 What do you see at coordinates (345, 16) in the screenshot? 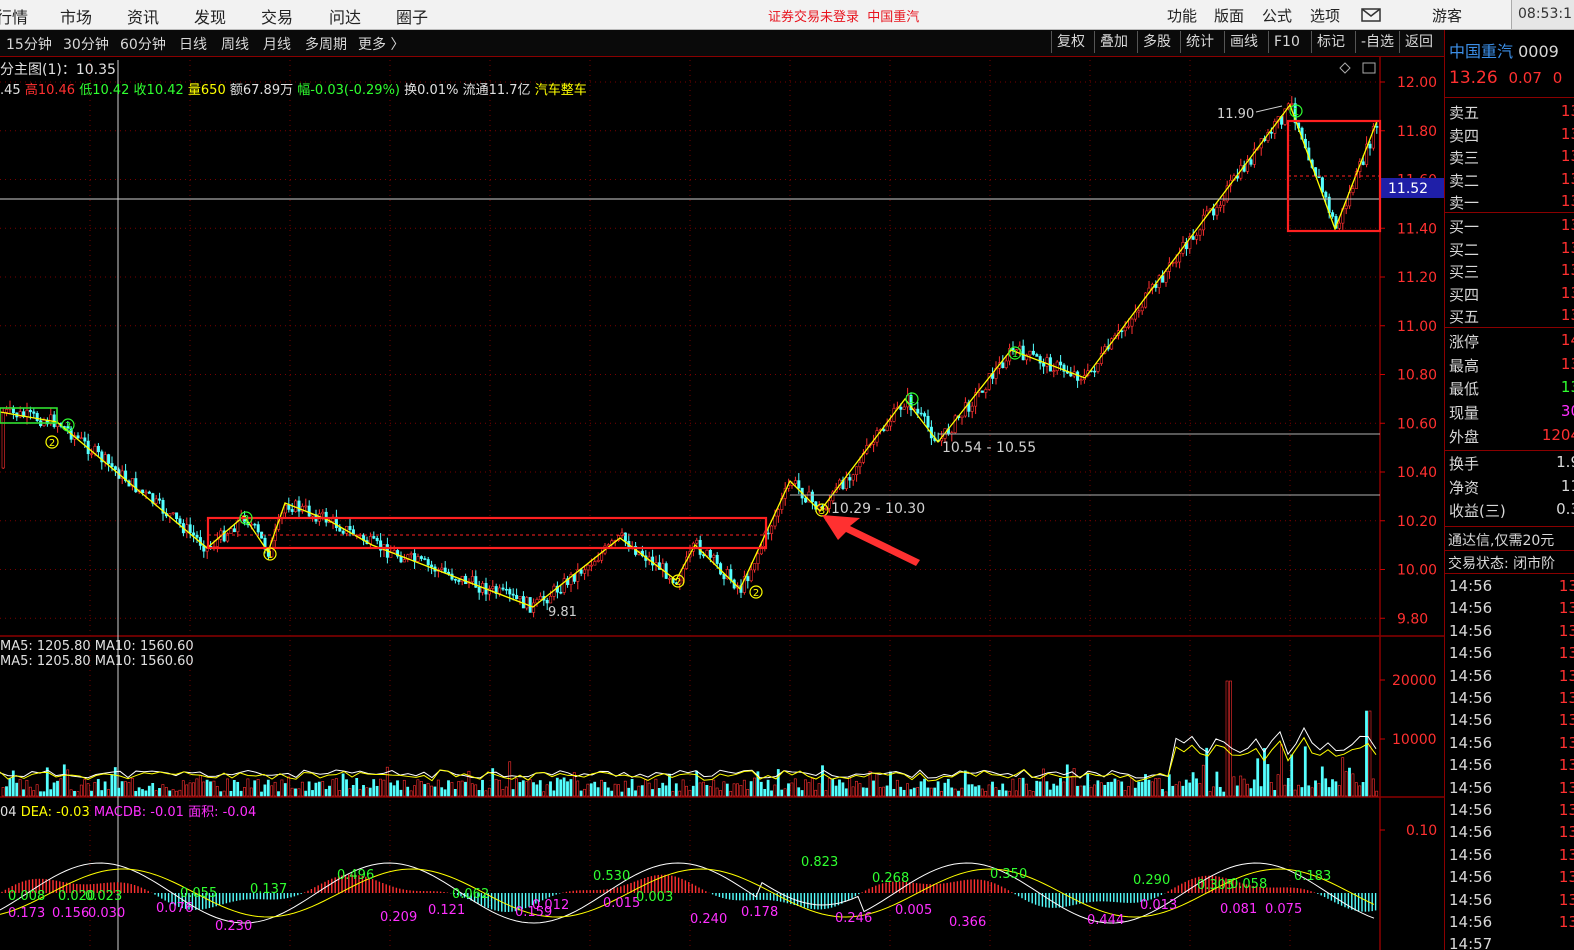
I see `menu-wenda: 问达` at bounding box center [345, 16].